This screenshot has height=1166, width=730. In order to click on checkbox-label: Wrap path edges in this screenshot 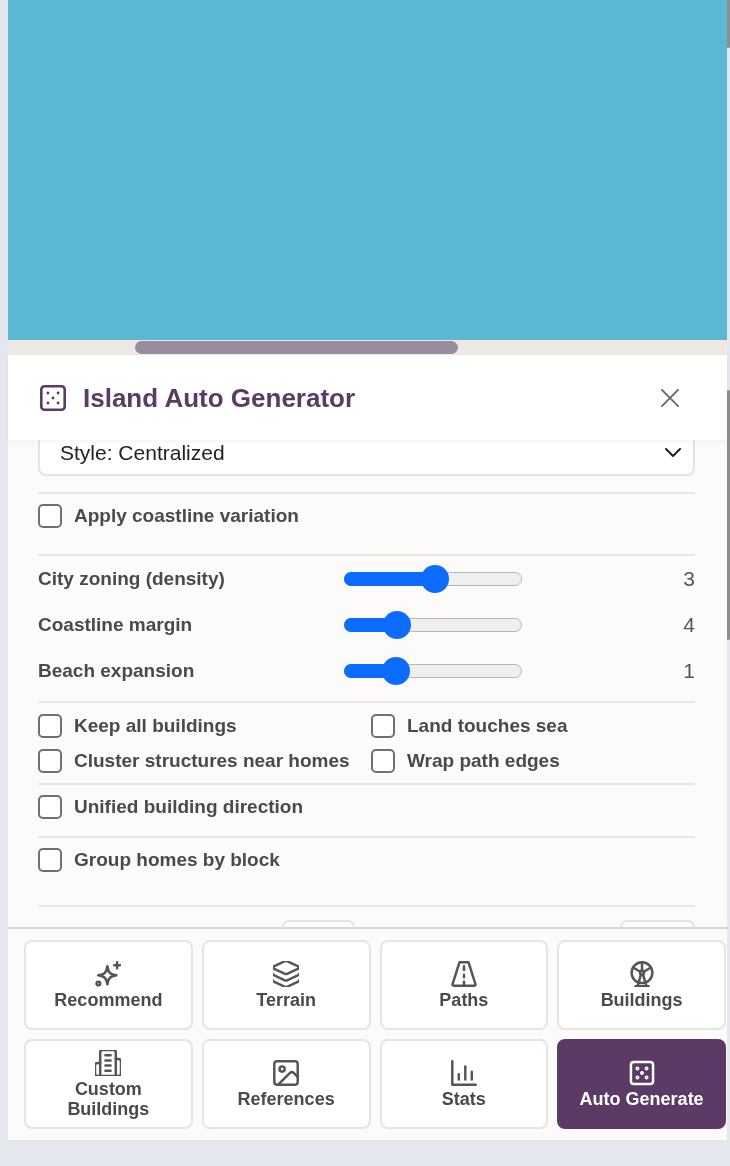, I will do `click(483, 761)`.